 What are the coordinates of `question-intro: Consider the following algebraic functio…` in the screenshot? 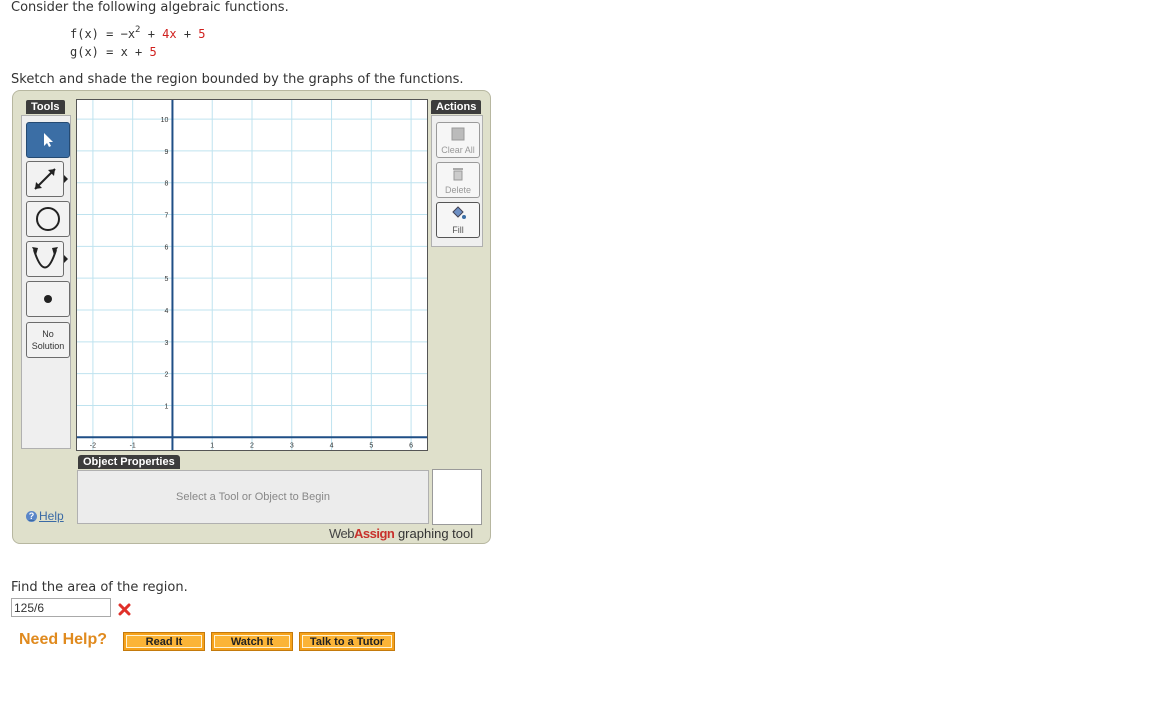 It's located at (150, 7).